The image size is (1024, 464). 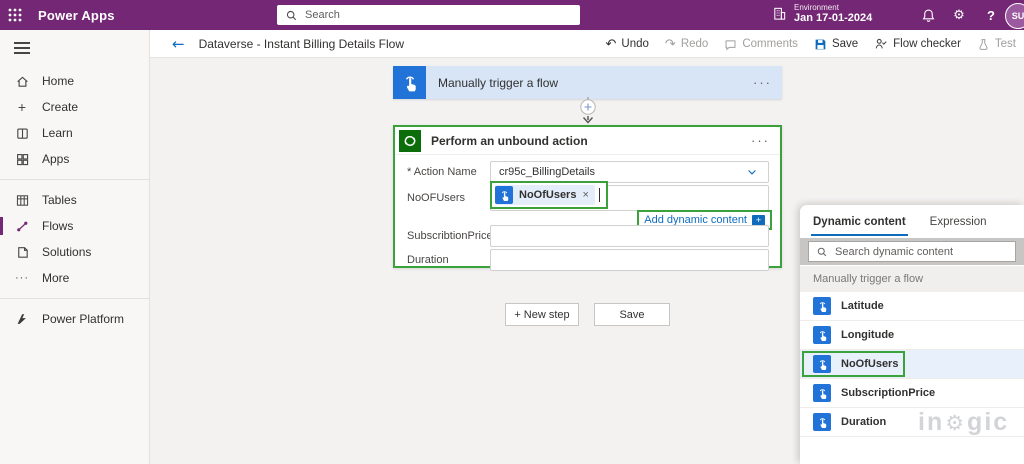 I want to click on dynamic-token-noofusers: NoOfUsers ×, so click(x=545, y=195).